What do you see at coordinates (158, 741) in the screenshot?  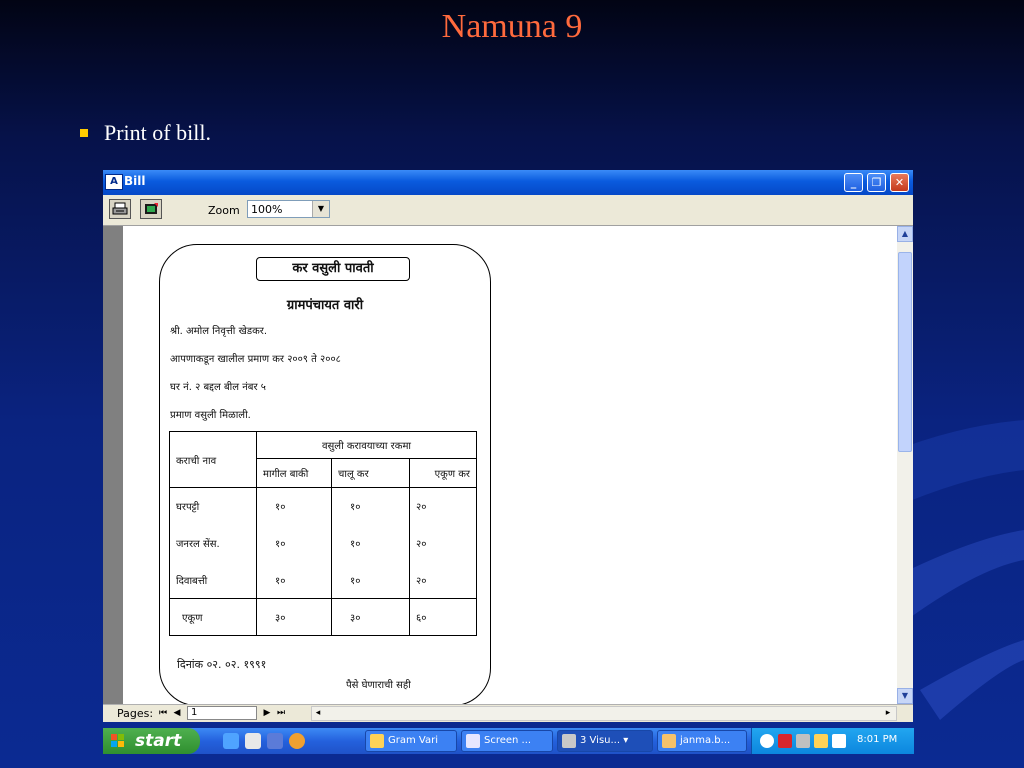 I see `start-label: start` at bounding box center [158, 741].